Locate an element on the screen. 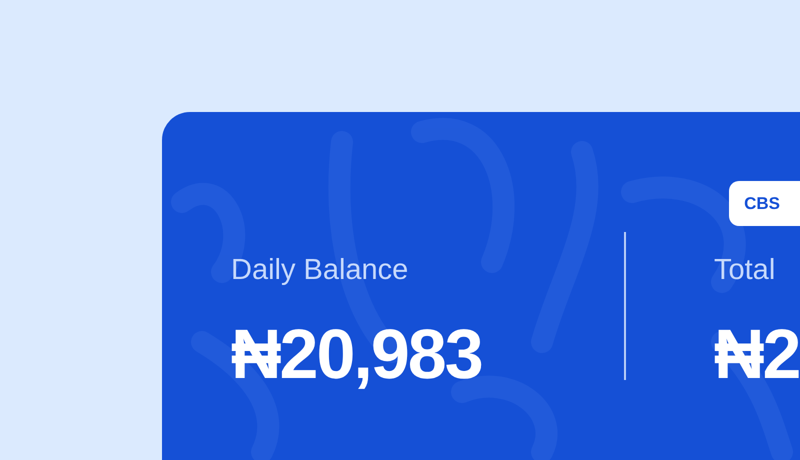 The height and width of the screenshot is (460, 800). stat-label: Daily Balance is located at coordinates (320, 270).